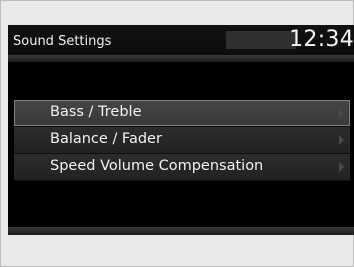  What do you see at coordinates (321, 39) in the screenshot?
I see `clock: 12:34` at bounding box center [321, 39].